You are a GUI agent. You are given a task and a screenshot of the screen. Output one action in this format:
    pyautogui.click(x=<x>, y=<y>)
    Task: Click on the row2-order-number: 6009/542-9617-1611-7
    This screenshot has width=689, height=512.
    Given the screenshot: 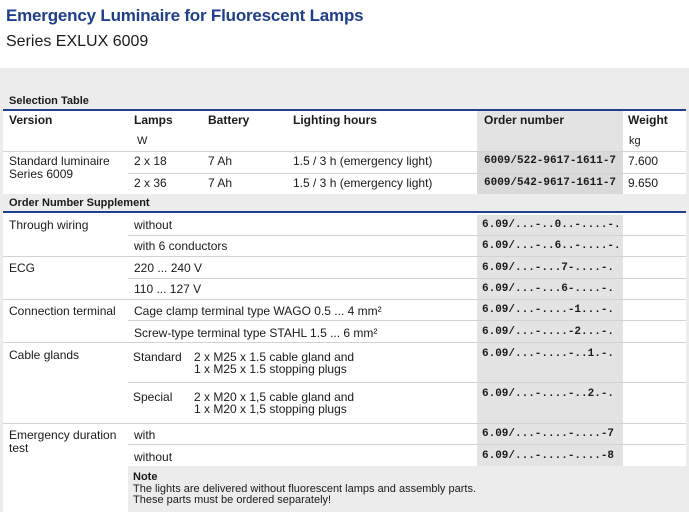 What is the action you would take?
    pyautogui.click(x=550, y=183)
    